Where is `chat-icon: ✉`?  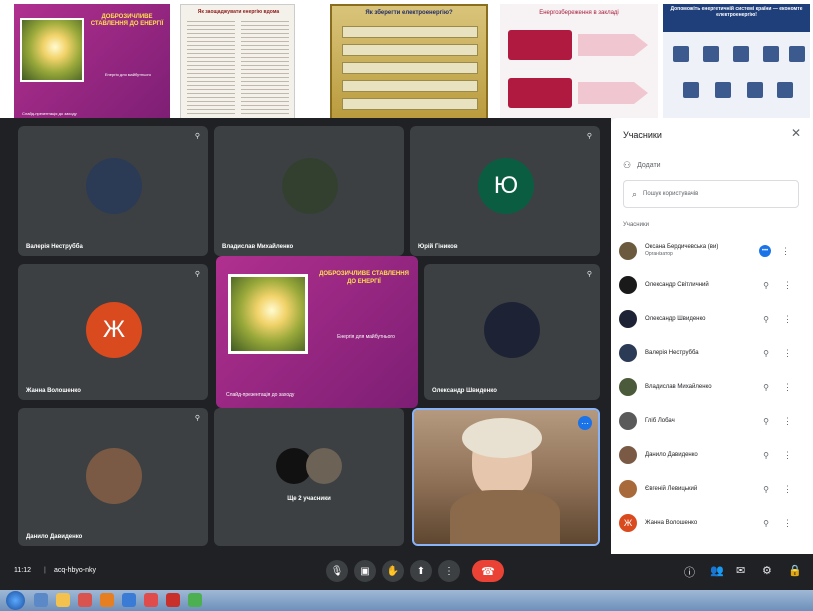 chat-icon: ✉ is located at coordinates (740, 570).